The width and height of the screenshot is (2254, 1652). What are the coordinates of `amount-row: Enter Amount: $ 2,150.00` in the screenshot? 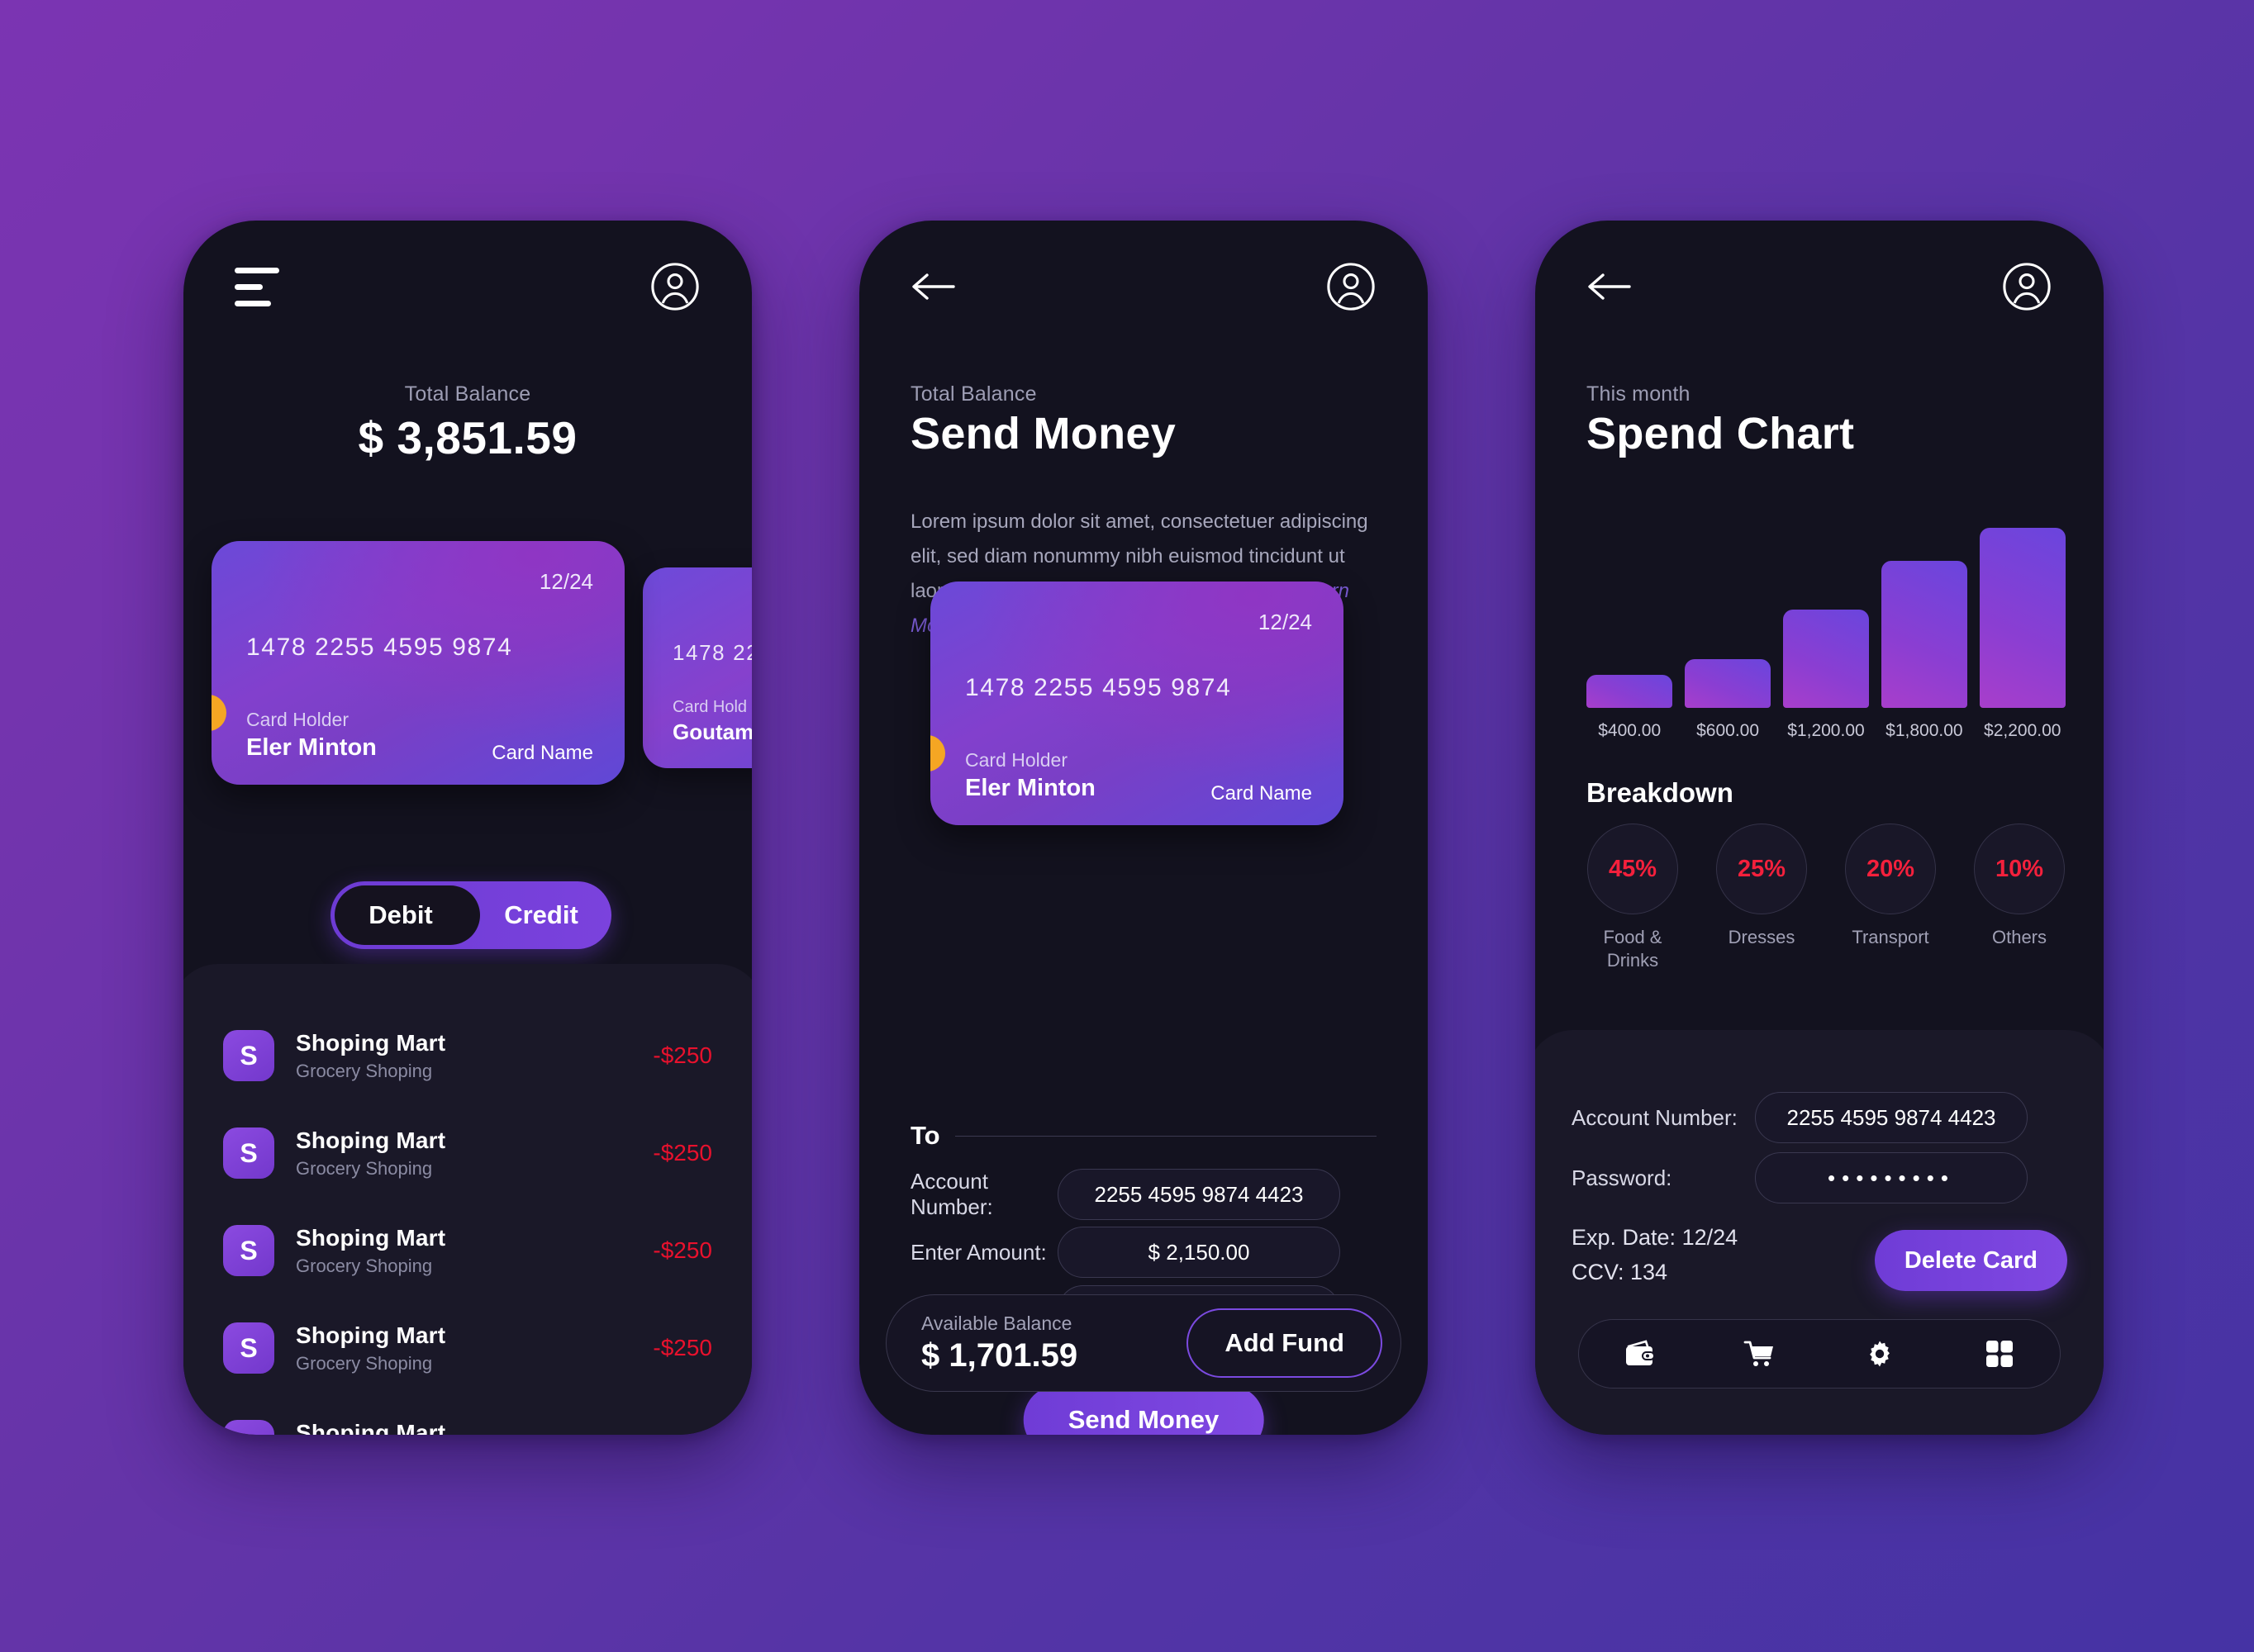 It's located at (1125, 1252).